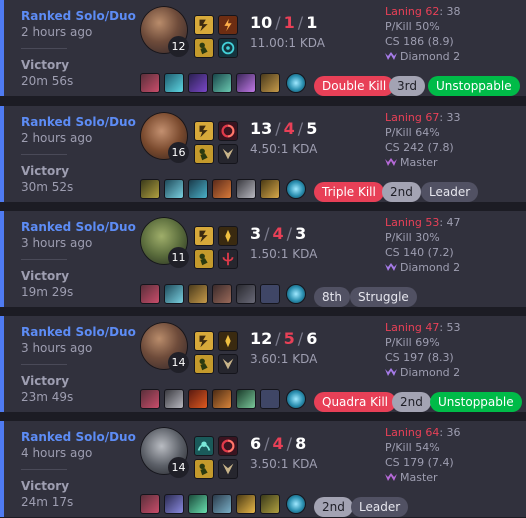 The image size is (526, 518). What do you see at coordinates (261, 22) in the screenshot?
I see `kills: 10` at bounding box center [261, 22].